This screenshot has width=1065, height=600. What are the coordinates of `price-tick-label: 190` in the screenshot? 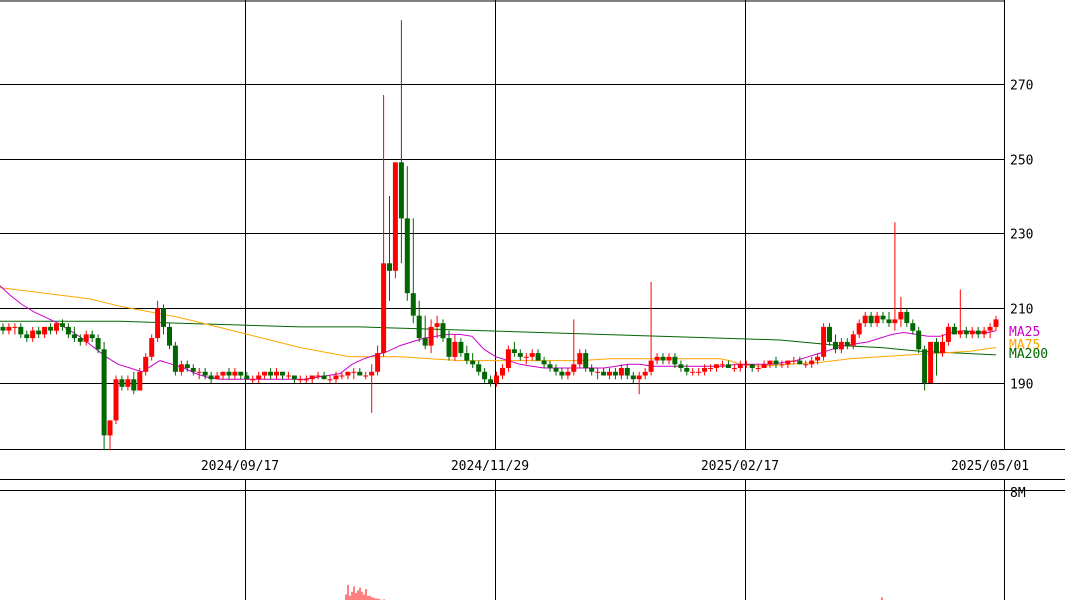 It's located at (1021, 385).